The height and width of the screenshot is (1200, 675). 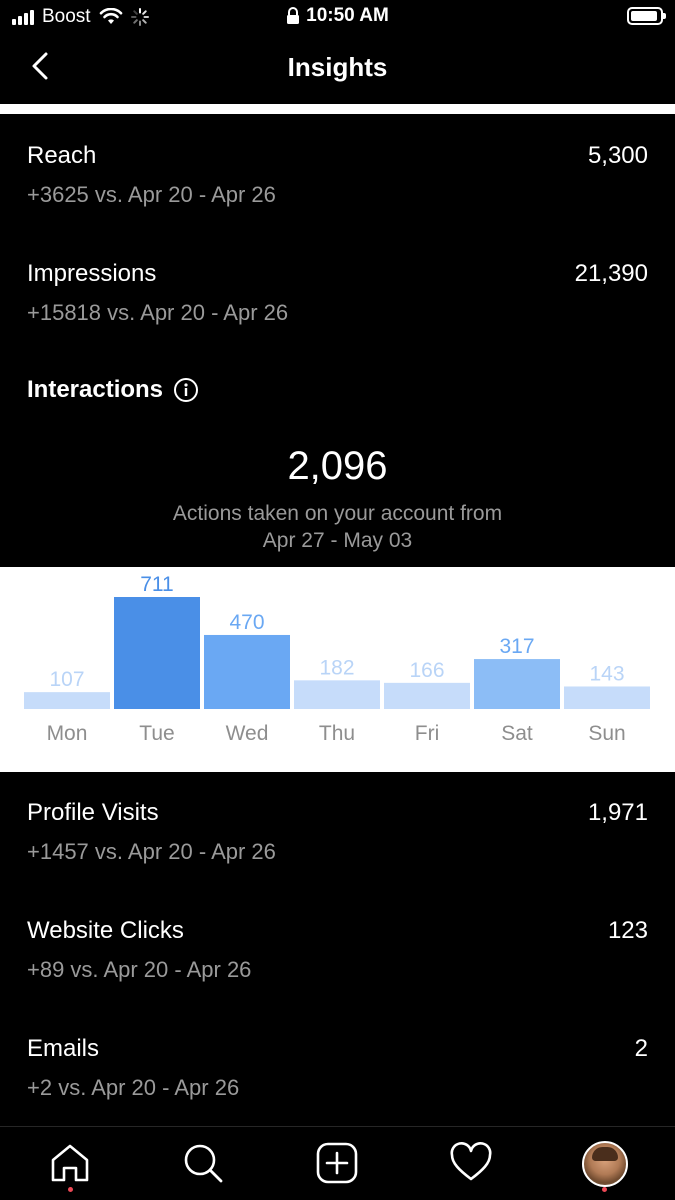 What do you see at coordinates (156, 584) in the screenshot?
I see `value-label-tue: 711` at bounding box center [156, 584].